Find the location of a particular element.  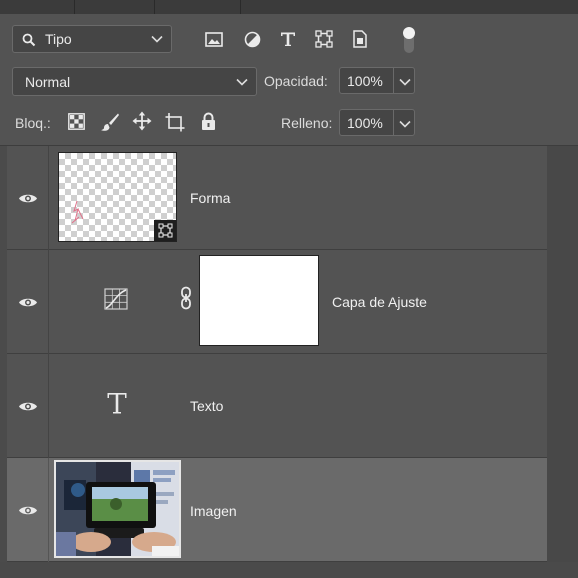

filter-toggle-switch is located at coordinates (409, 40).